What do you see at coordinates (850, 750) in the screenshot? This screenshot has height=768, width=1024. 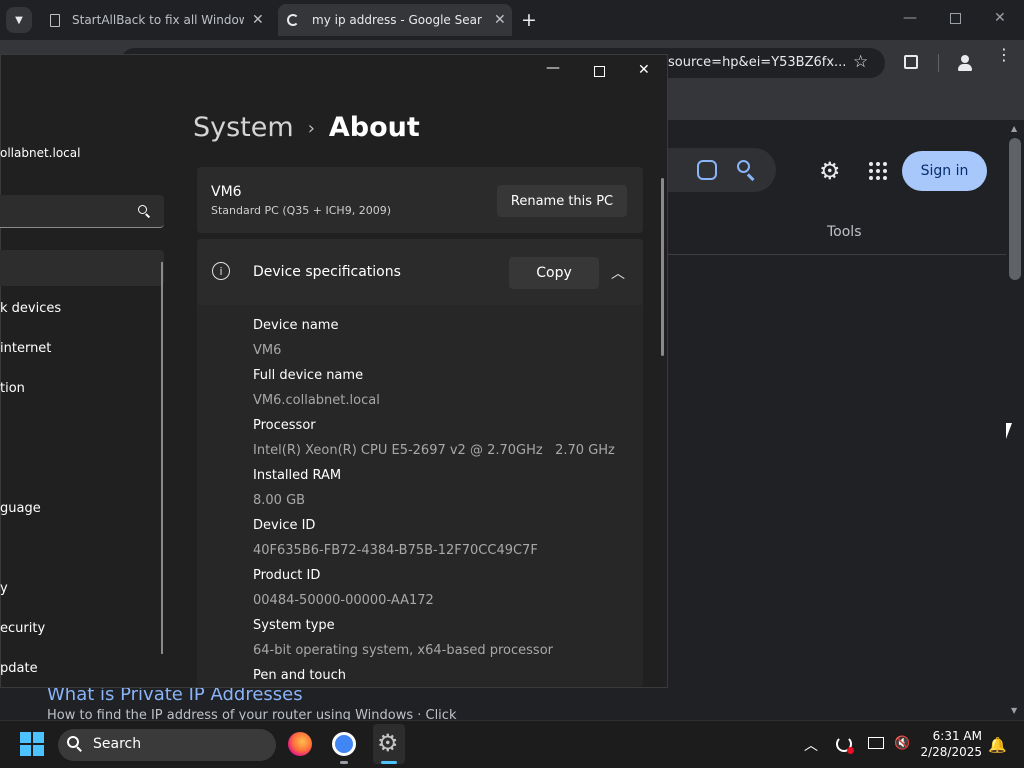 I see `alert-dot-shape` at bounding box center [850, 750].